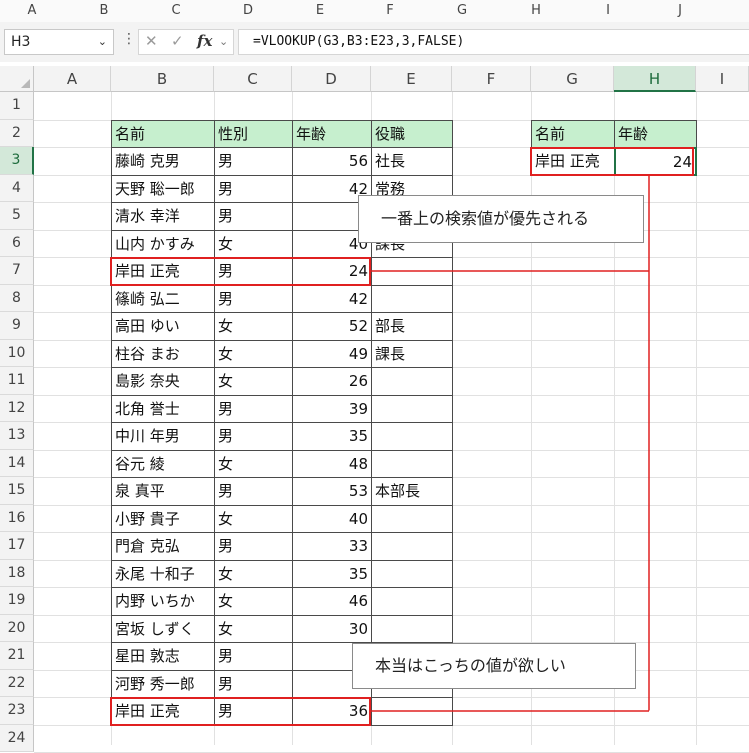  What do you see at coordinates (331, 79) in the screenshot?
I see `column-header-d: D` at bounding box center [331, 79].